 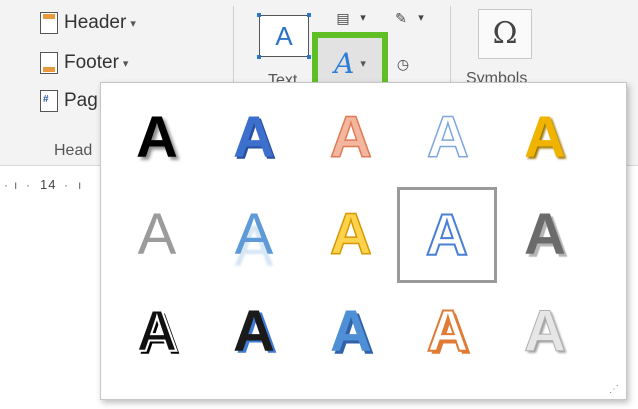 I want to click on wordart-icon: A, so click(x=344, y=63).